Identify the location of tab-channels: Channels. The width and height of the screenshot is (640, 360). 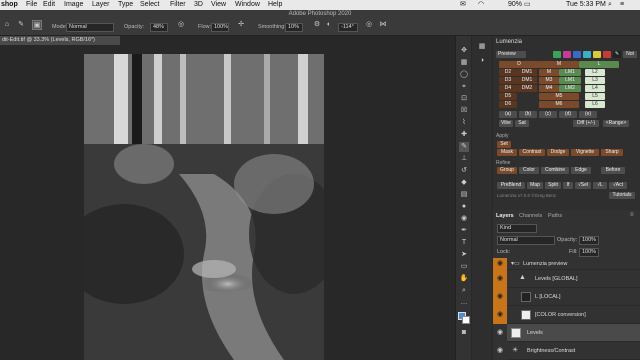
(530, 216).